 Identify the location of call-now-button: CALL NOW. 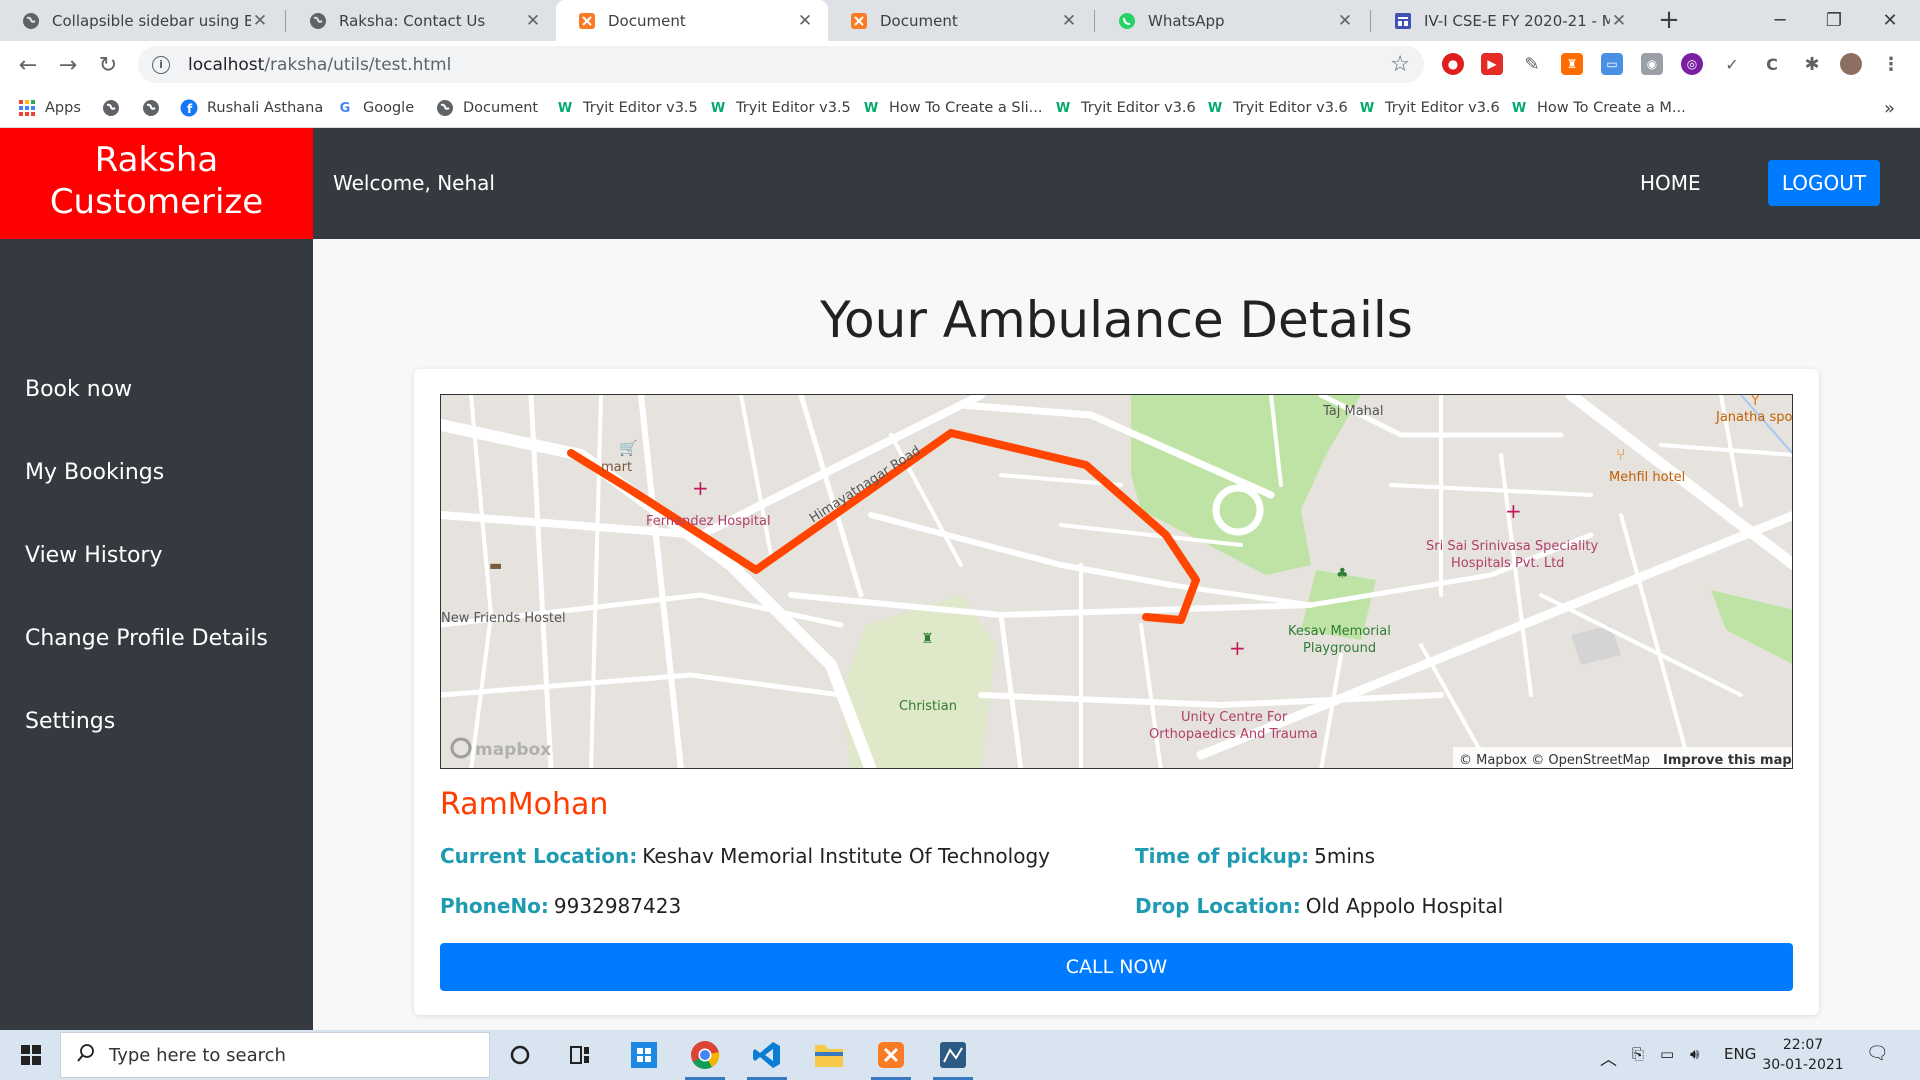
(1116, 967).